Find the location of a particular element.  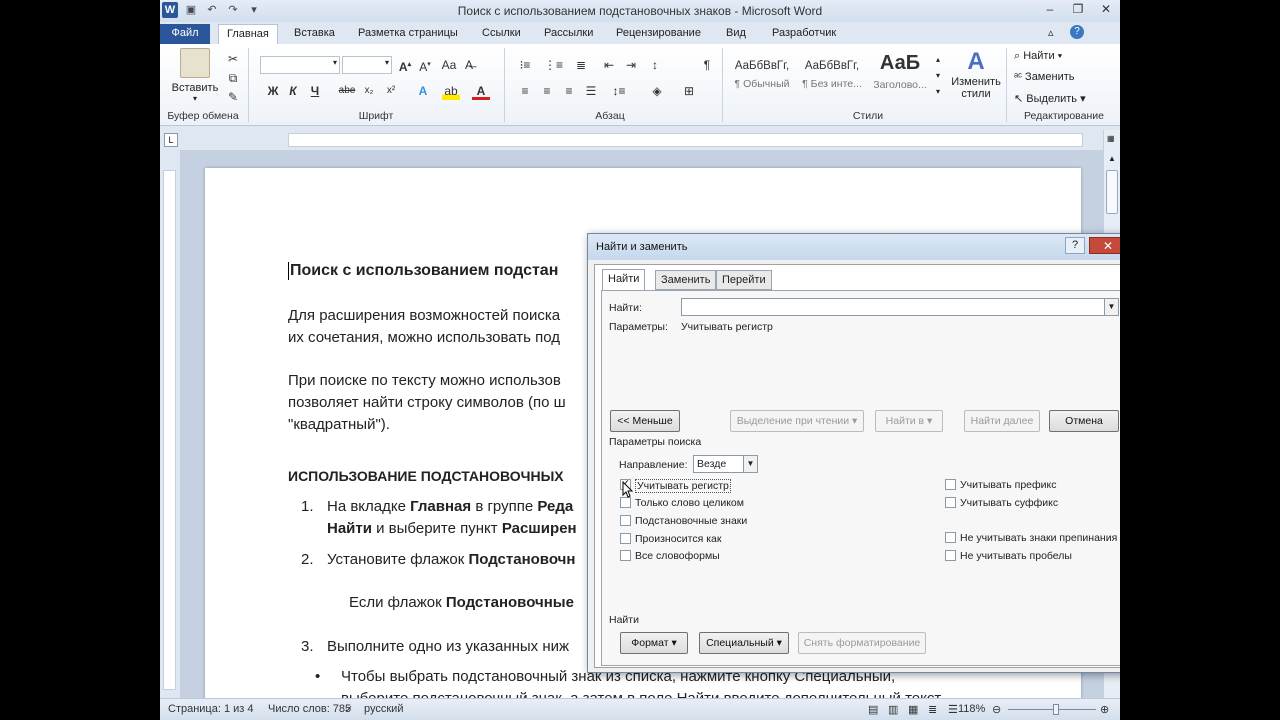

align-left-icon: ≡ is located at coordinates (525, 91).